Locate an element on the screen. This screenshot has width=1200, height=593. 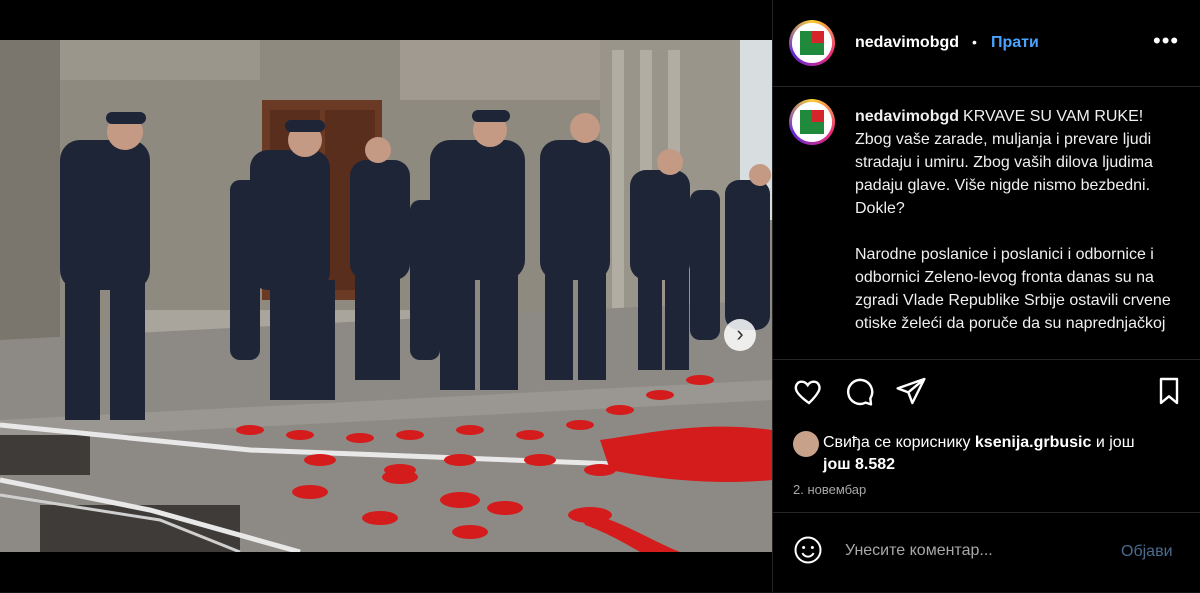
liker-username: ksenija.grbusic is located at coordinates (1033, 442).